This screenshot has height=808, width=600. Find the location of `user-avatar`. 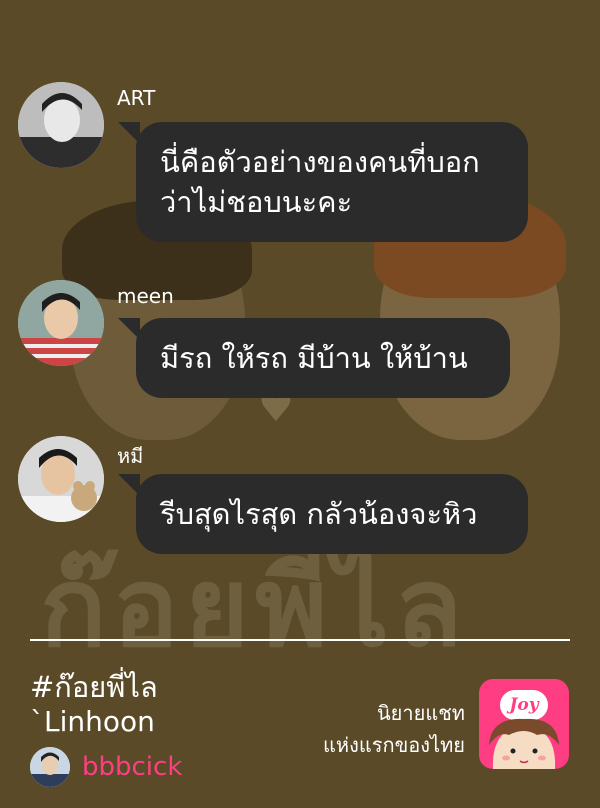

user-avatar is located at coordinates (50, 767).